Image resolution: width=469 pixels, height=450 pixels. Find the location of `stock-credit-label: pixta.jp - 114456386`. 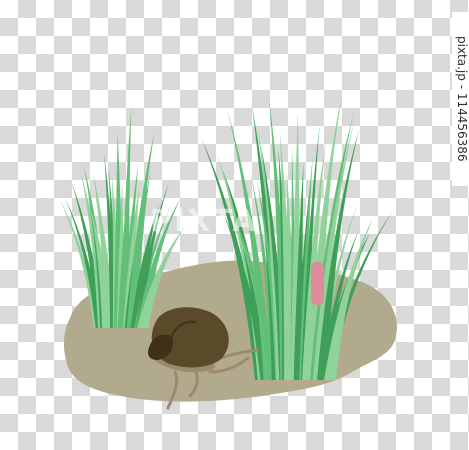

stock-credit-label: pixta.jp - 114456386 is located at coordinates (460, 99).